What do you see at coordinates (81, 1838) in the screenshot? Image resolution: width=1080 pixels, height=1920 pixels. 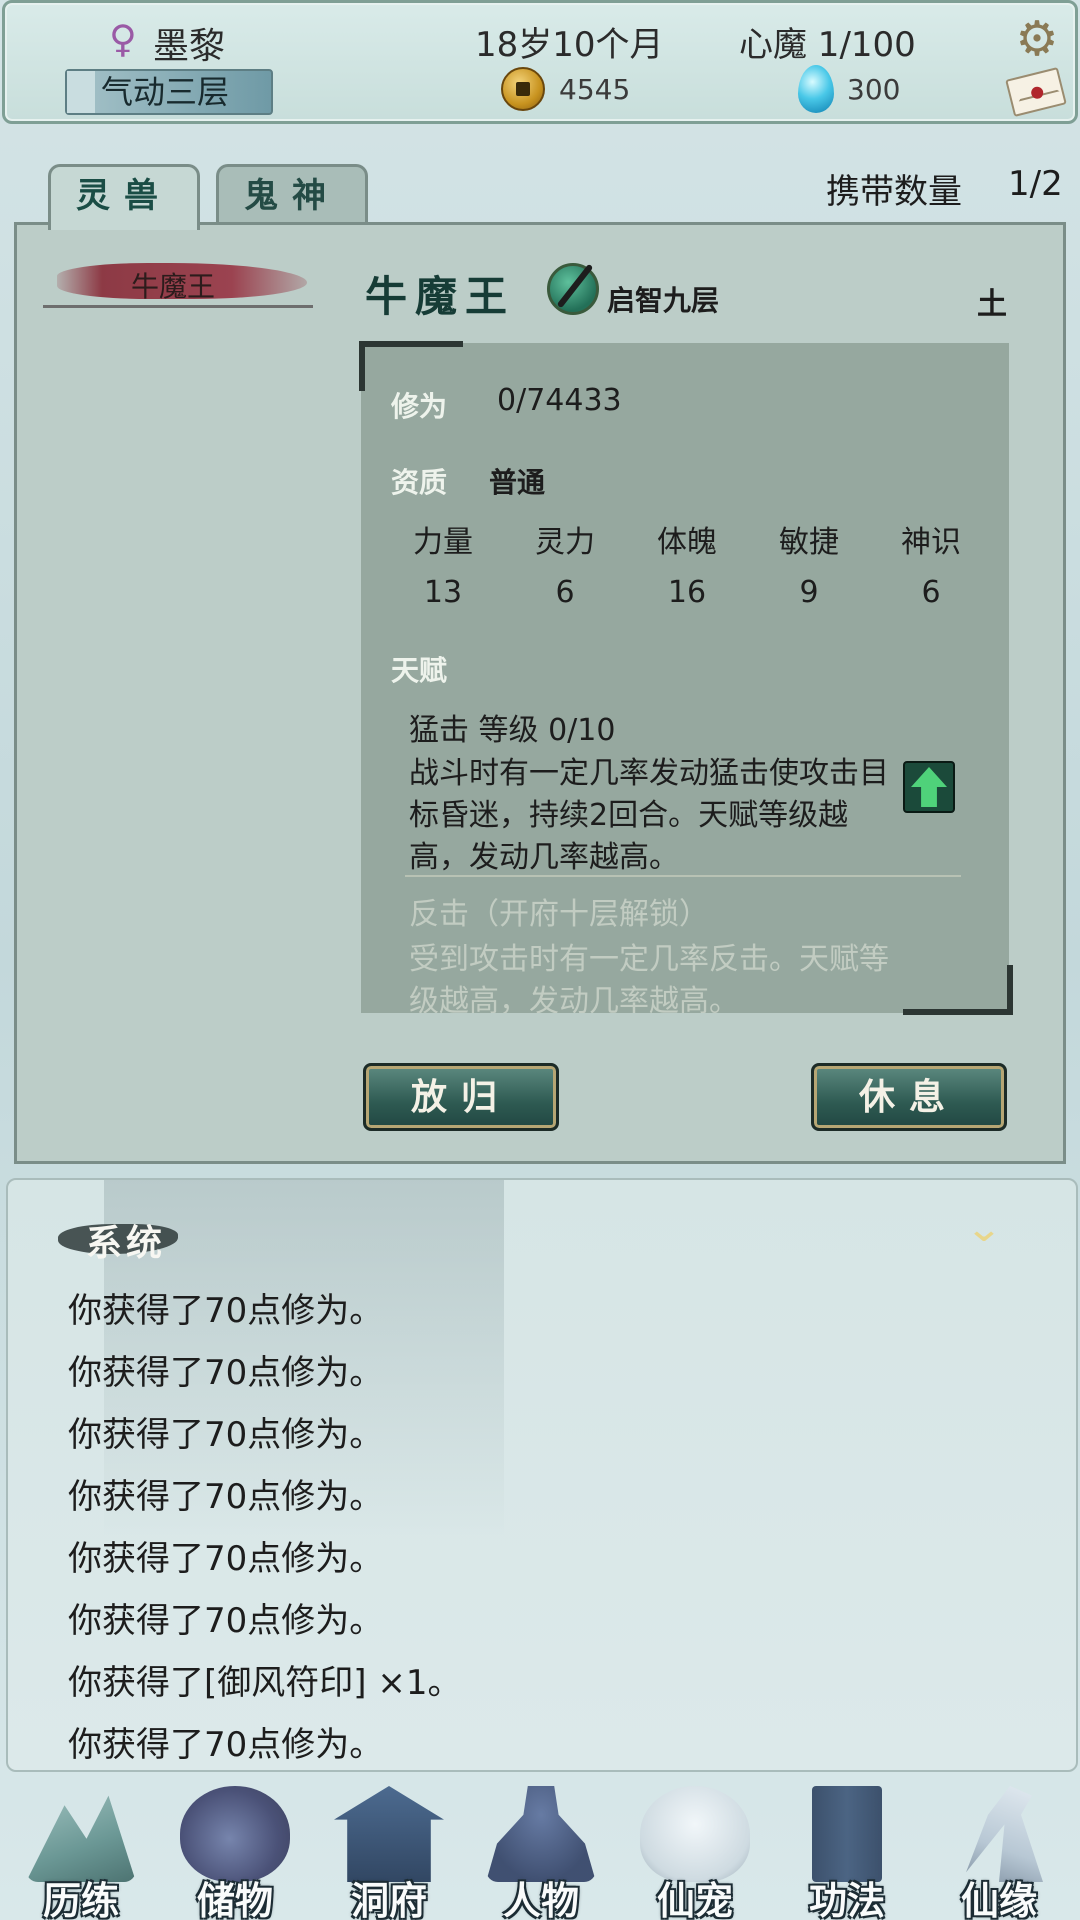 I see `mountain-icon` at bounding box center [81, 1838].